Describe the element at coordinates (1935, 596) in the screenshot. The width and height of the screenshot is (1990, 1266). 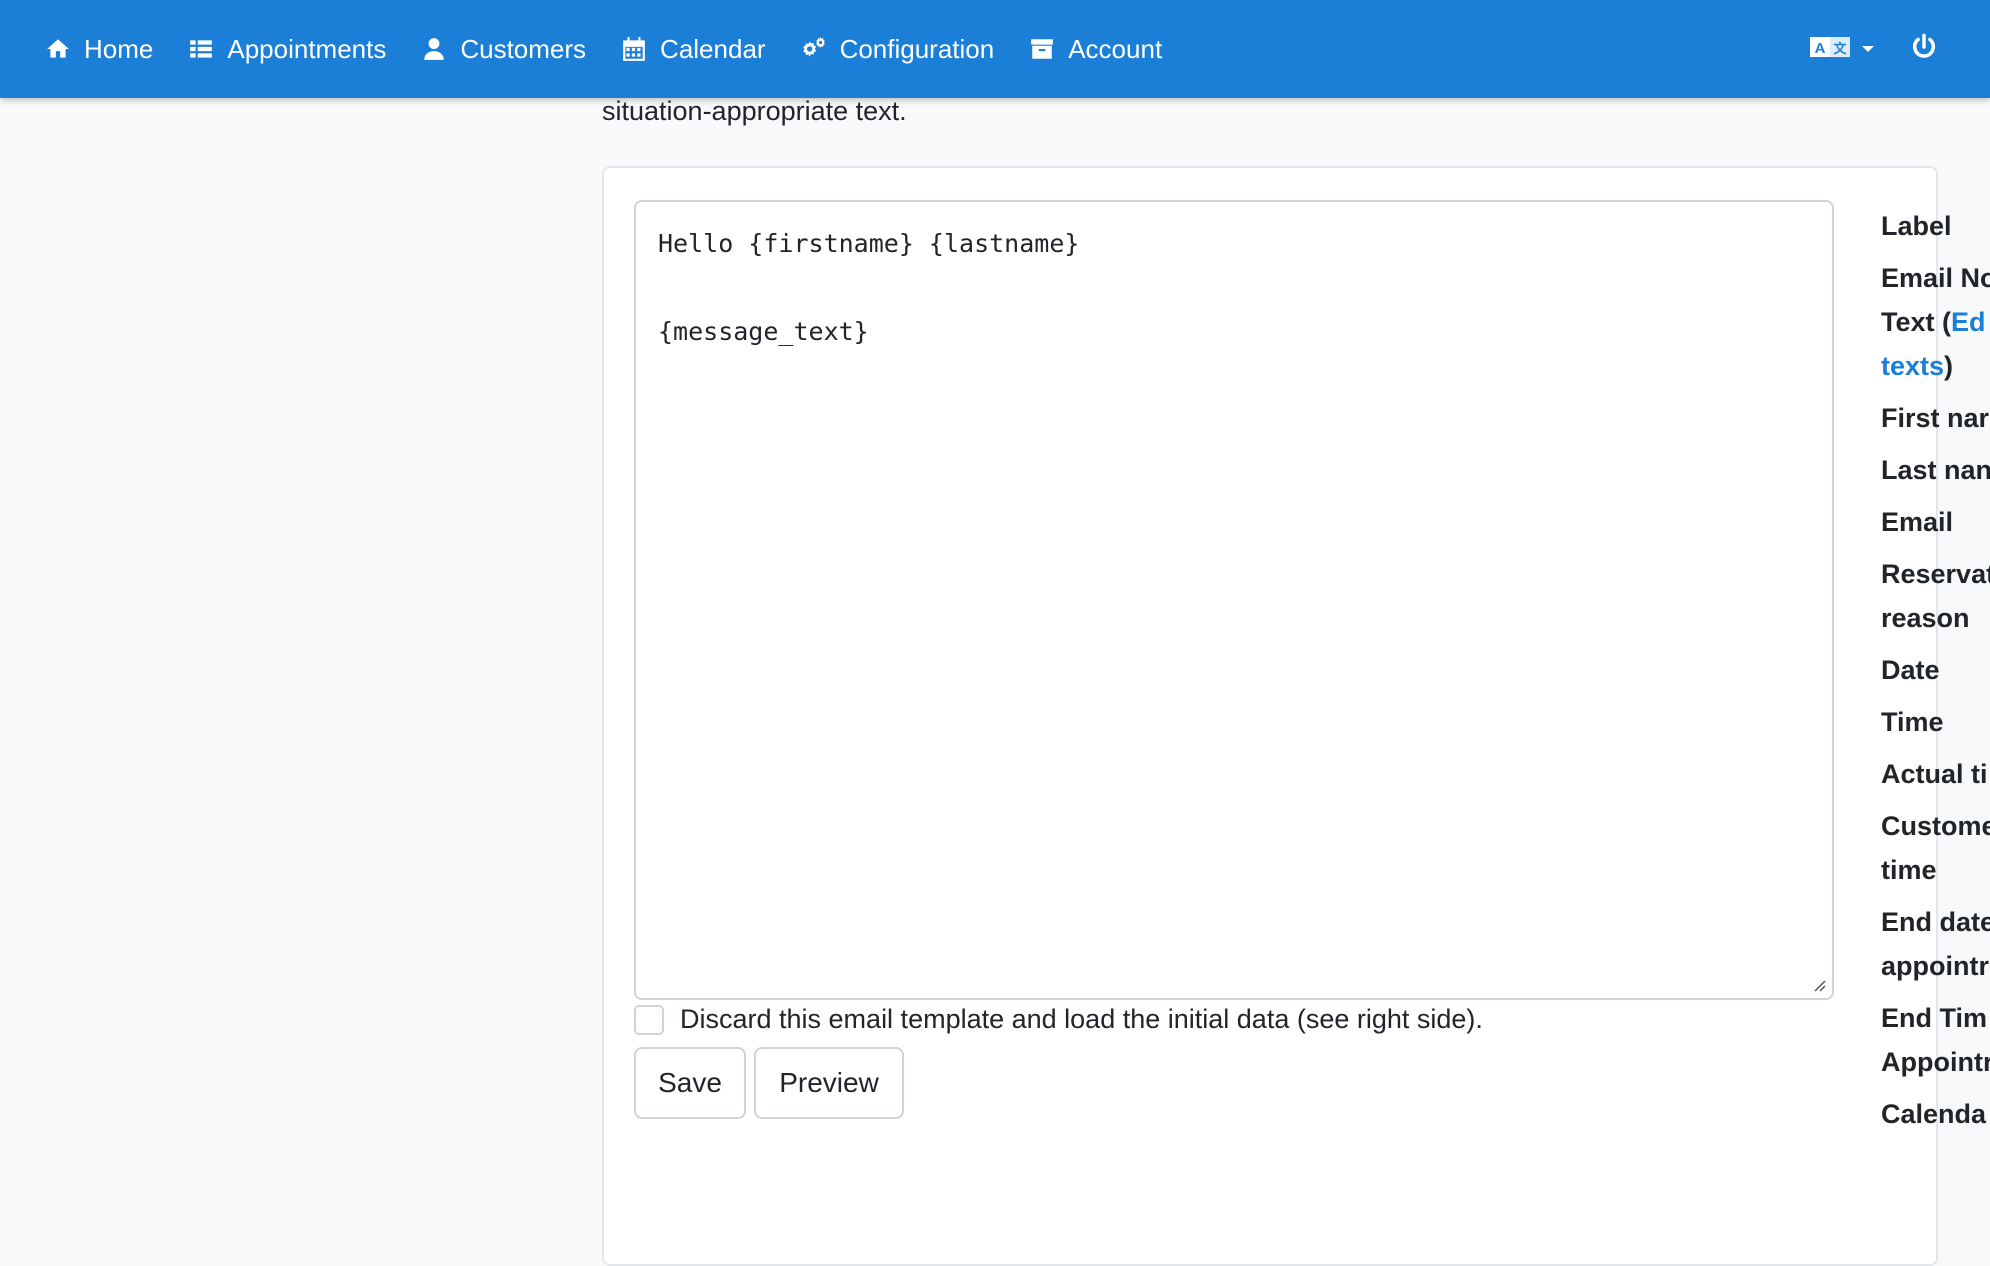
I see `label-reservation-reason: Reservat reason` at that location.